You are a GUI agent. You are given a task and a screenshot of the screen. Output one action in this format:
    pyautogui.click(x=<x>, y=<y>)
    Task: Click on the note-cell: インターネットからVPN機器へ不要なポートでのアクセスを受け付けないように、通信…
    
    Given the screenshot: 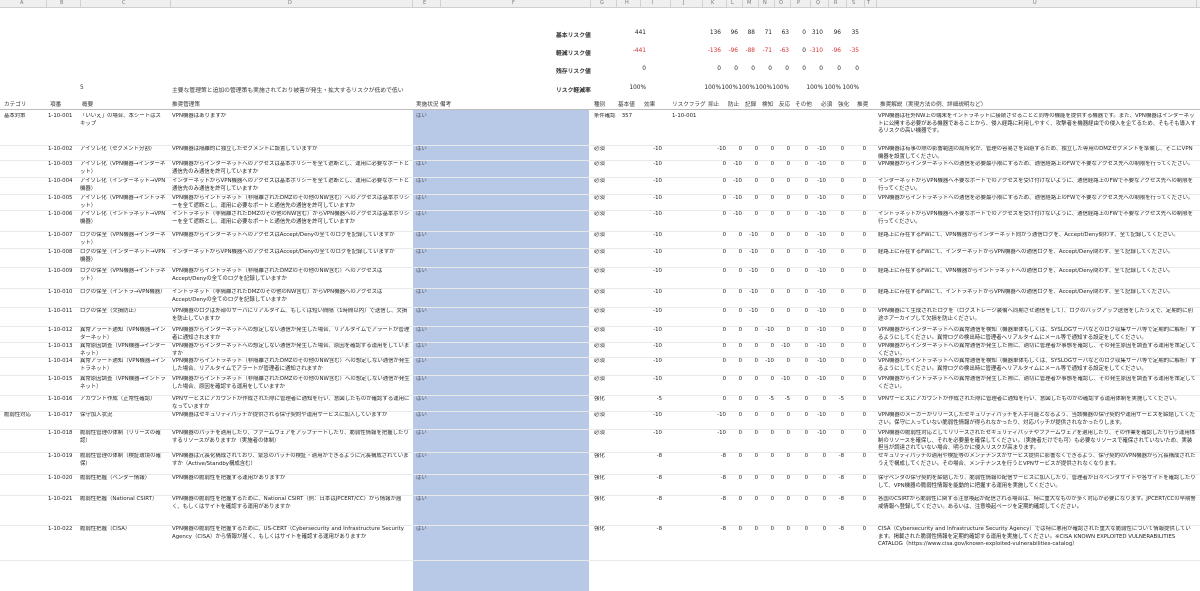 What is the action you would take?
    pyautogui.click(x=1036, y=185)
    